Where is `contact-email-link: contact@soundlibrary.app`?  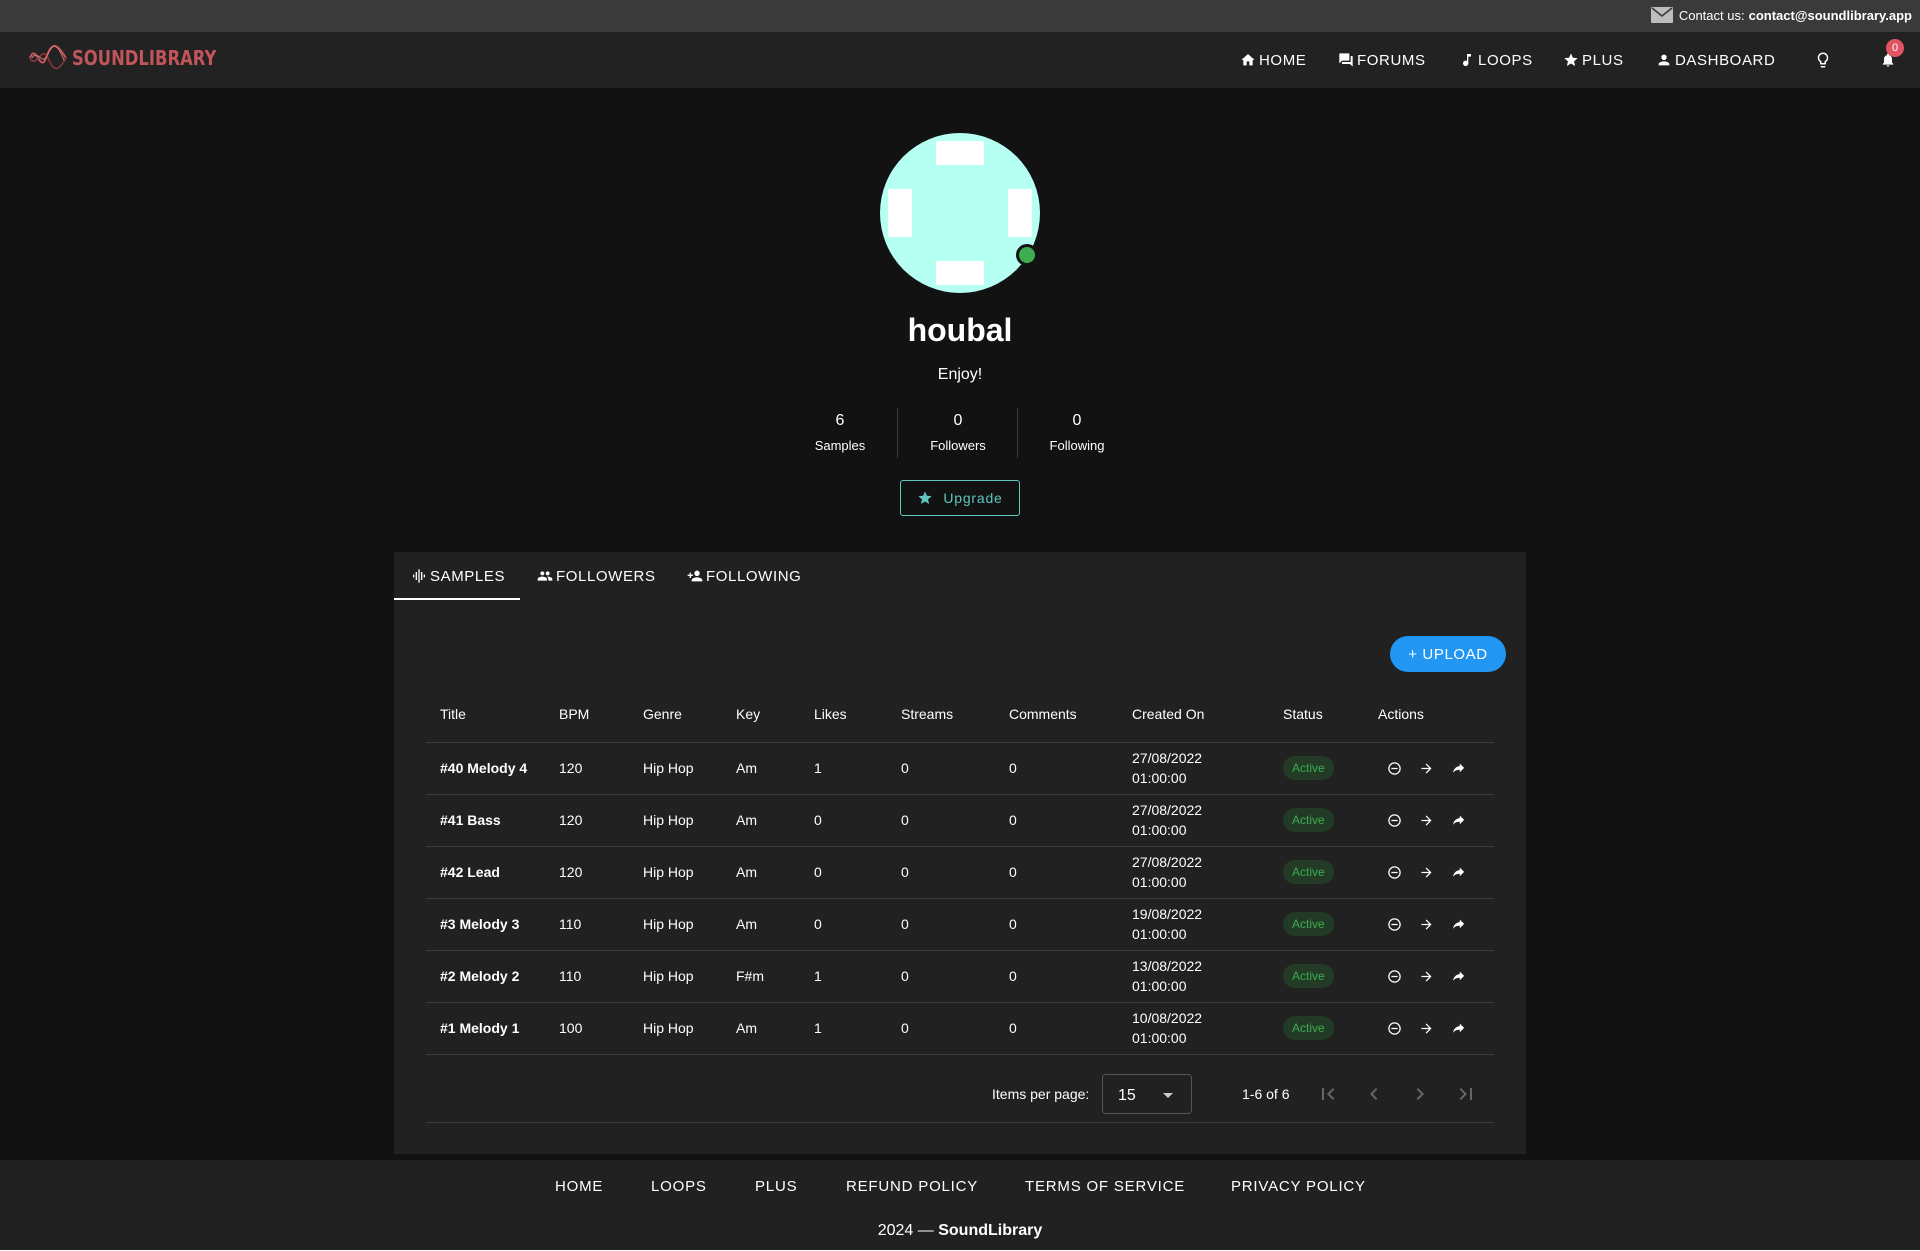 contact-email-link: contact@soundlibrary.app is located at coordinates (1830, 15).